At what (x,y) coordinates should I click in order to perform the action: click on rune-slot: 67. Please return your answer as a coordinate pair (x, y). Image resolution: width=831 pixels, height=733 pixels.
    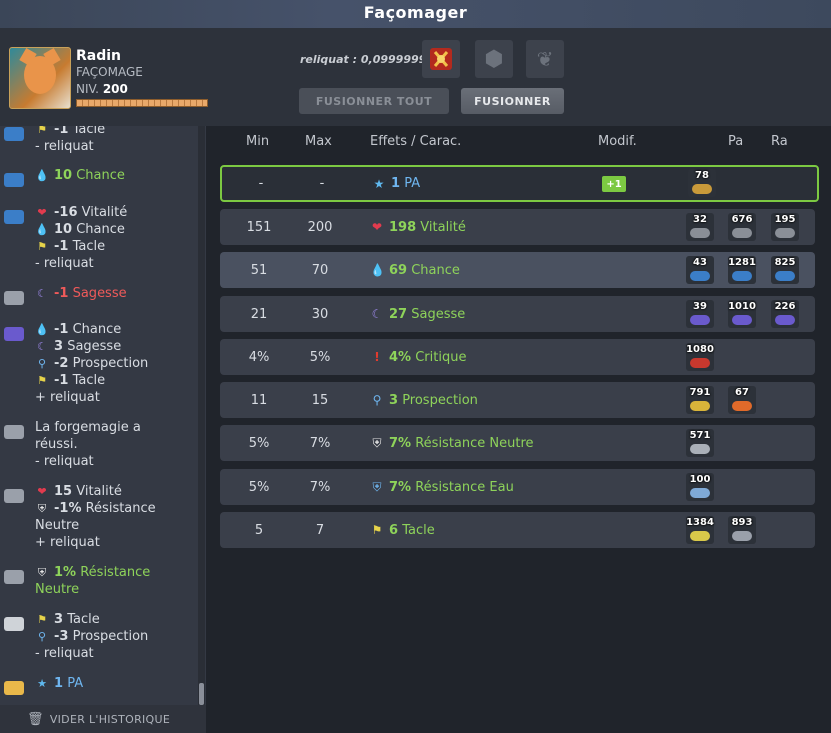
    Looking at the image, I should click on (742, 400).